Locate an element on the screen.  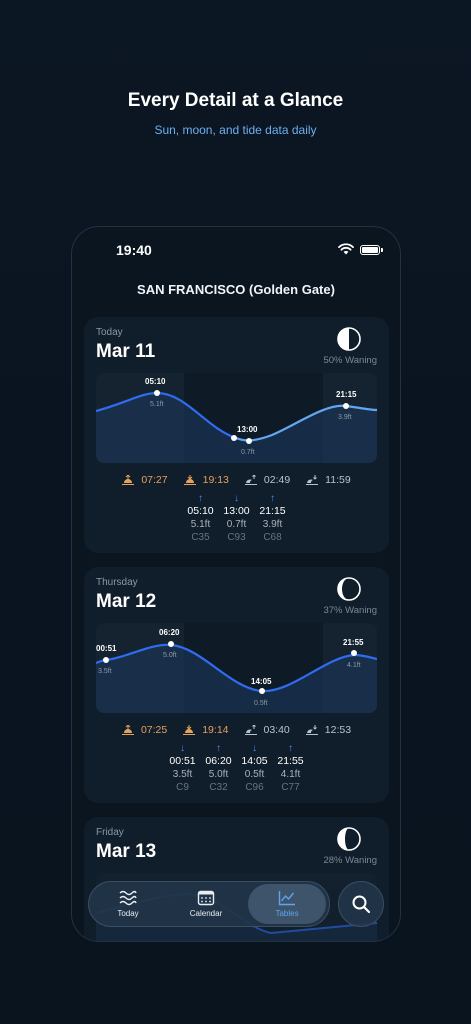
tide-entry: ↓ 14:05 0.5ft C96 is located at coordinates (255, 768).